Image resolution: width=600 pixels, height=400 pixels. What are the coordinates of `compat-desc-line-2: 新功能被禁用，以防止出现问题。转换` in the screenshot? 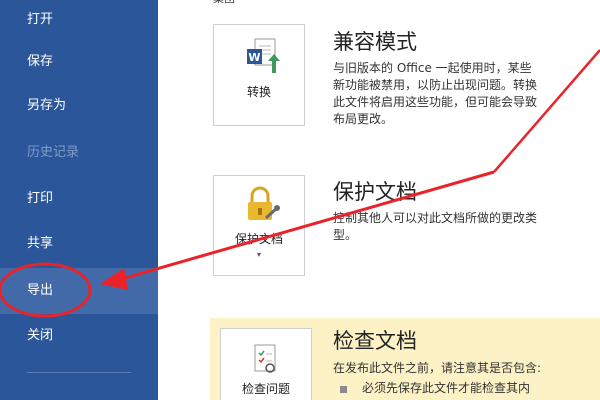 It's located at (435, 85).